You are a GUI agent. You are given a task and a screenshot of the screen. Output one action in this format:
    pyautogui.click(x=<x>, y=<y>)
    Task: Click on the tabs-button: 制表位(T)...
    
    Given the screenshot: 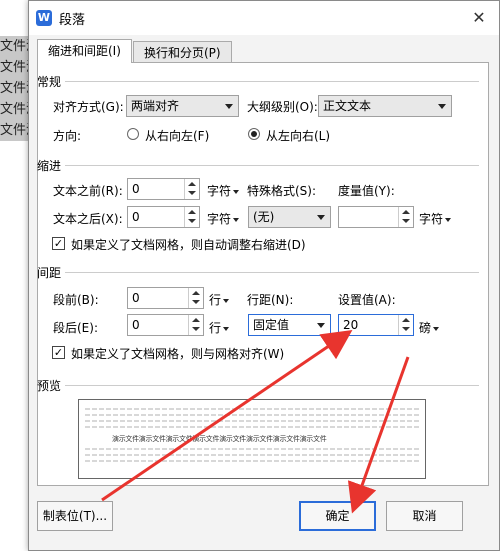 What is the action you would take?
    pyautogui.click(x=75, y=516)
    